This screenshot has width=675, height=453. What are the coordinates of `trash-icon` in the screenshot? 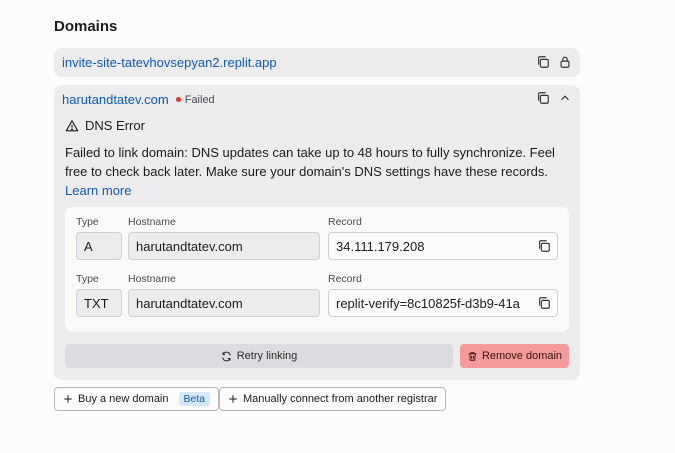 It's located at (472, 356).